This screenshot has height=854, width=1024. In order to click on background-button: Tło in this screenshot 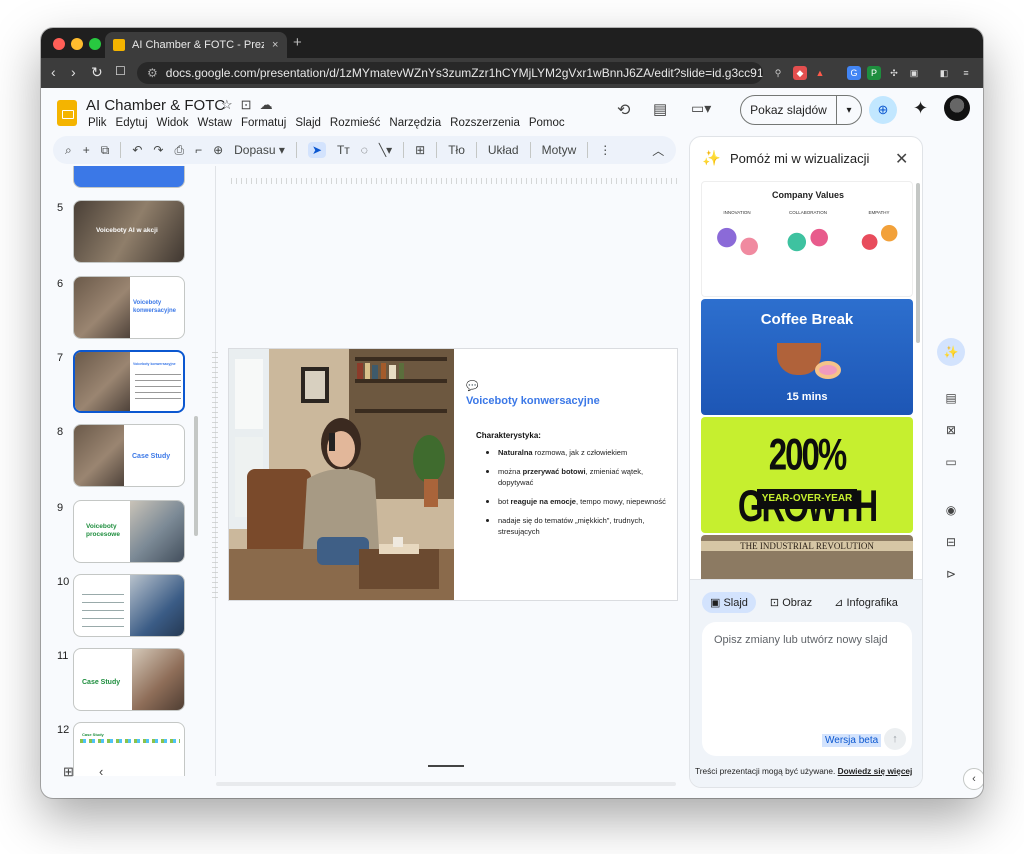, I will do `click(456, 150)`.